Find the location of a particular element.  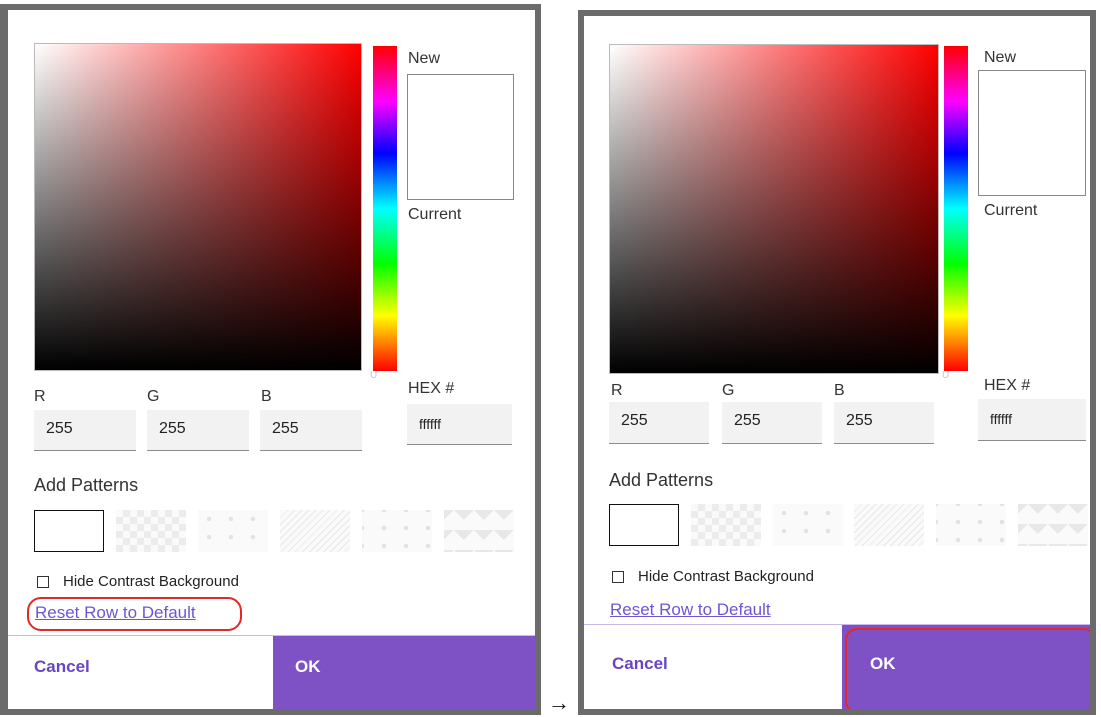

transition-arrow: → is located at coordinates (559, 702).